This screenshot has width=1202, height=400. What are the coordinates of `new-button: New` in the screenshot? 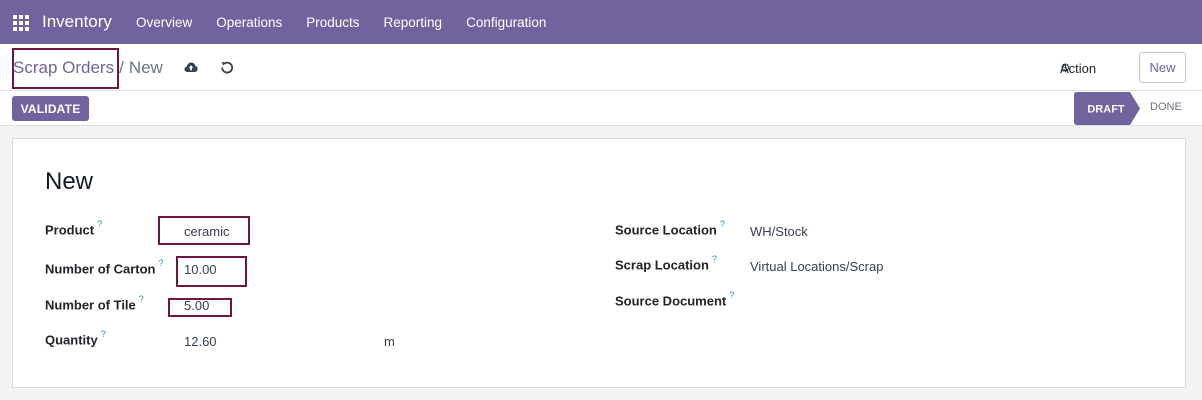 It's located at (1162, 67).